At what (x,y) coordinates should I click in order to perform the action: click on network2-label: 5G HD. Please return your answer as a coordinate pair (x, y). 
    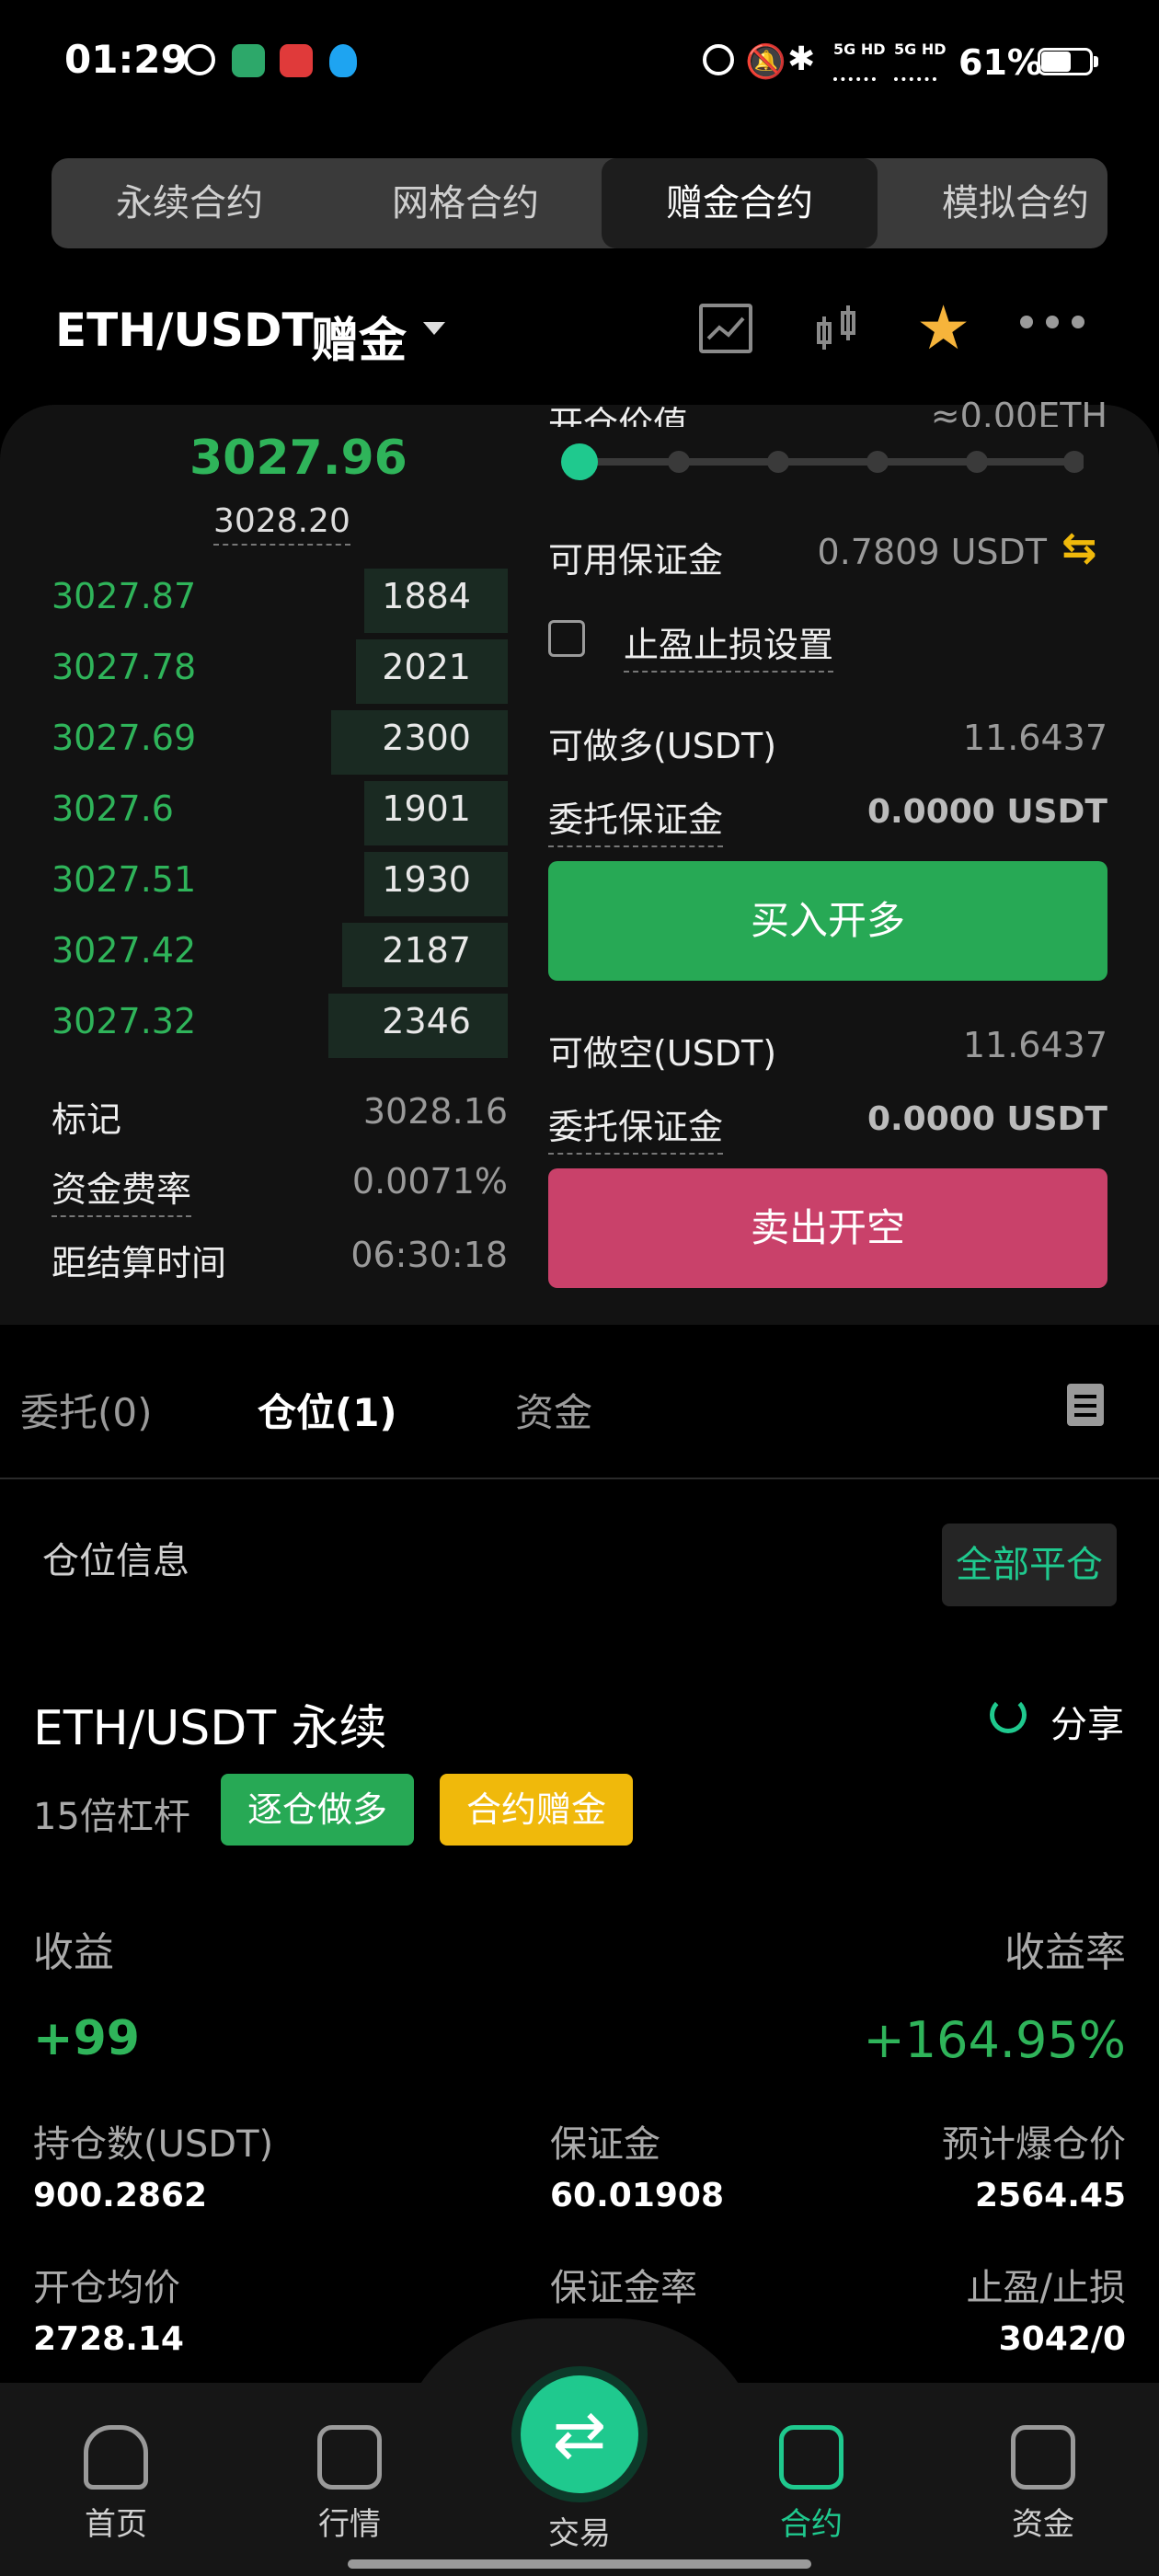
    Looking at the image, I should click on (920, 49).